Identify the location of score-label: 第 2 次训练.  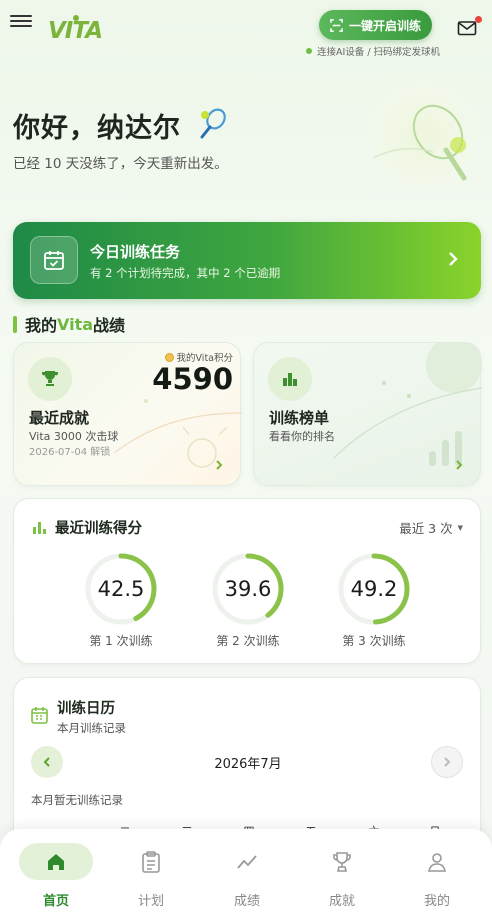
(248, 641).